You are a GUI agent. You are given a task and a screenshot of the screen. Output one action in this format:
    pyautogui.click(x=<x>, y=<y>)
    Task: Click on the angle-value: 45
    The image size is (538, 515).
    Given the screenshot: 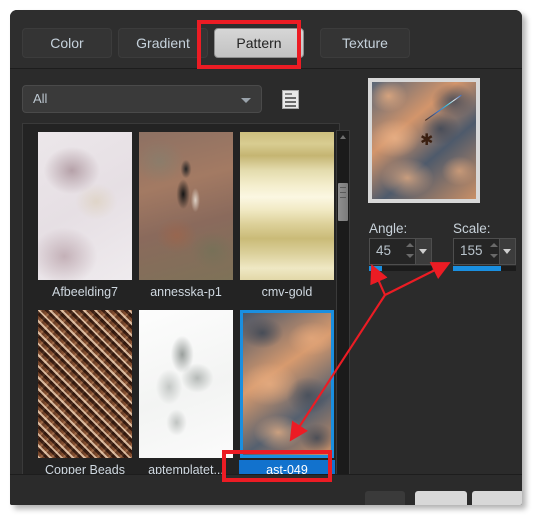 What is the action you would take?
    pyautogui.click(x=384, y=250)
    